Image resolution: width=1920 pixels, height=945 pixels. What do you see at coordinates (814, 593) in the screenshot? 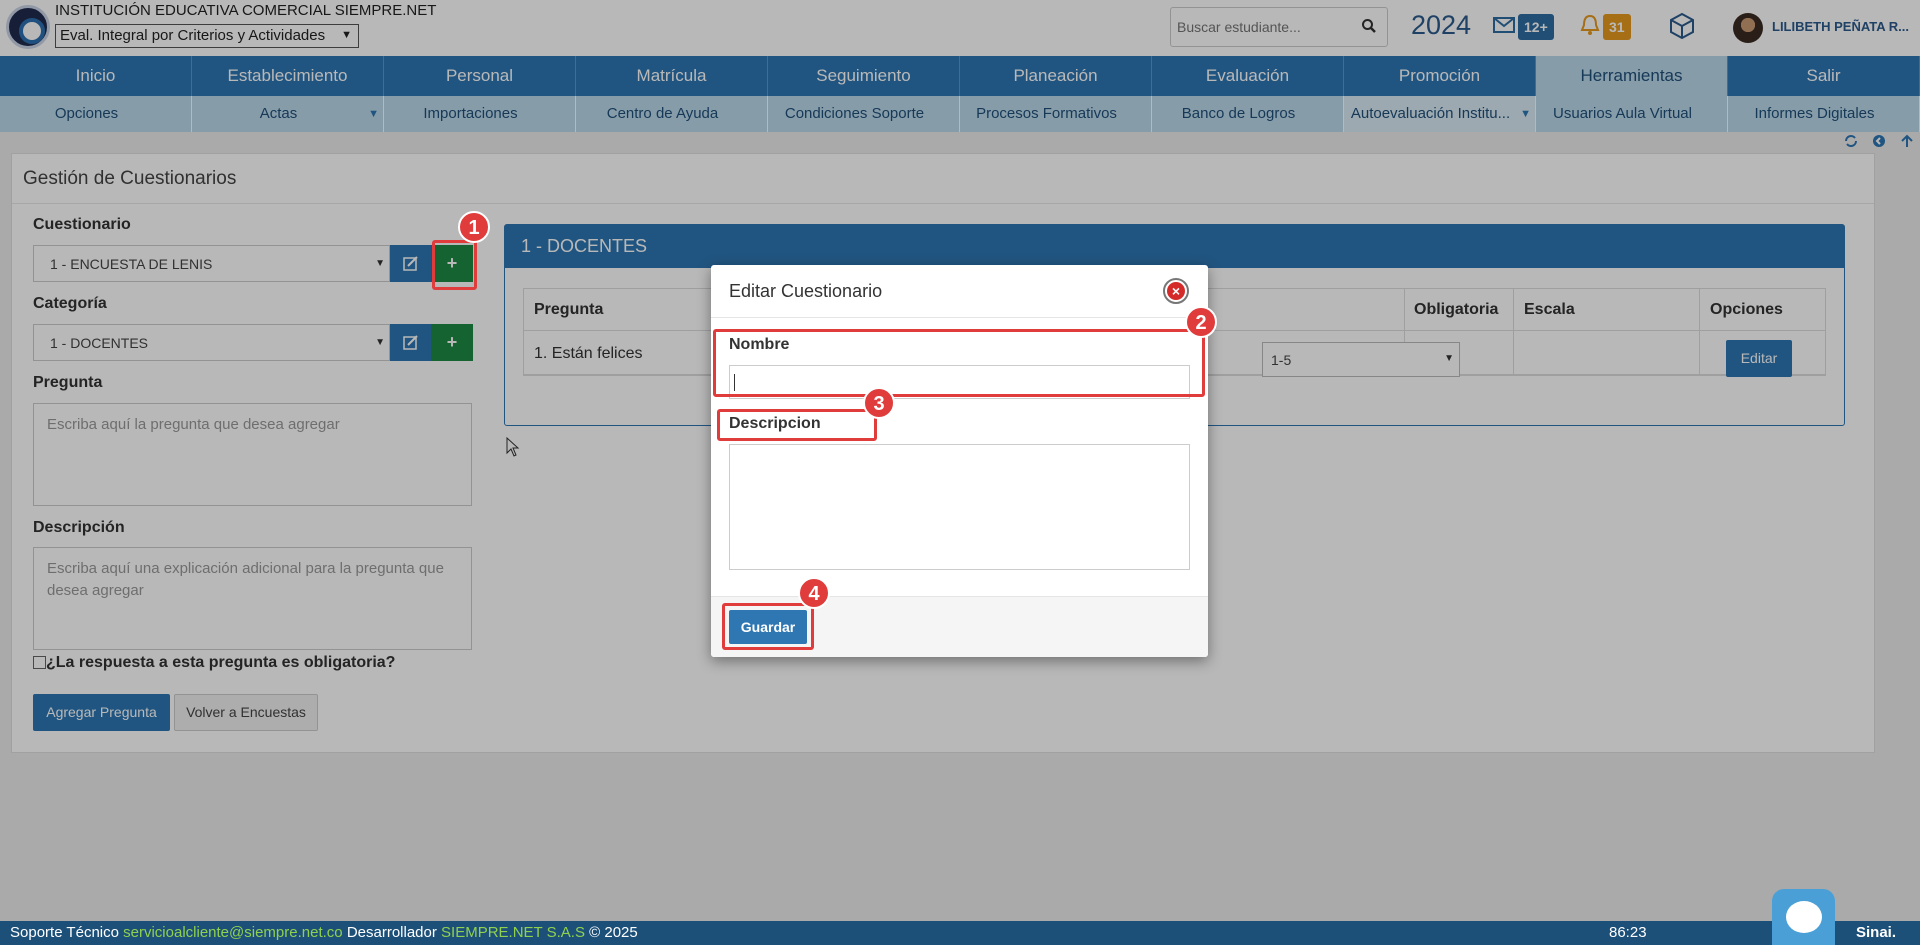
I see `annotation-marker-4: 4` at bounding box center [814, 593].